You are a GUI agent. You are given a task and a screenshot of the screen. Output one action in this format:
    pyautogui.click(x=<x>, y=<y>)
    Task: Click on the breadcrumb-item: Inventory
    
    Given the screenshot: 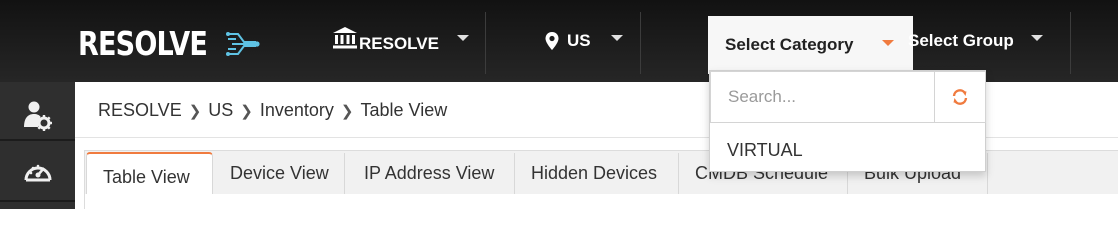 What is the action you would take?
    pyautogui.click(x=297, y=110)
    